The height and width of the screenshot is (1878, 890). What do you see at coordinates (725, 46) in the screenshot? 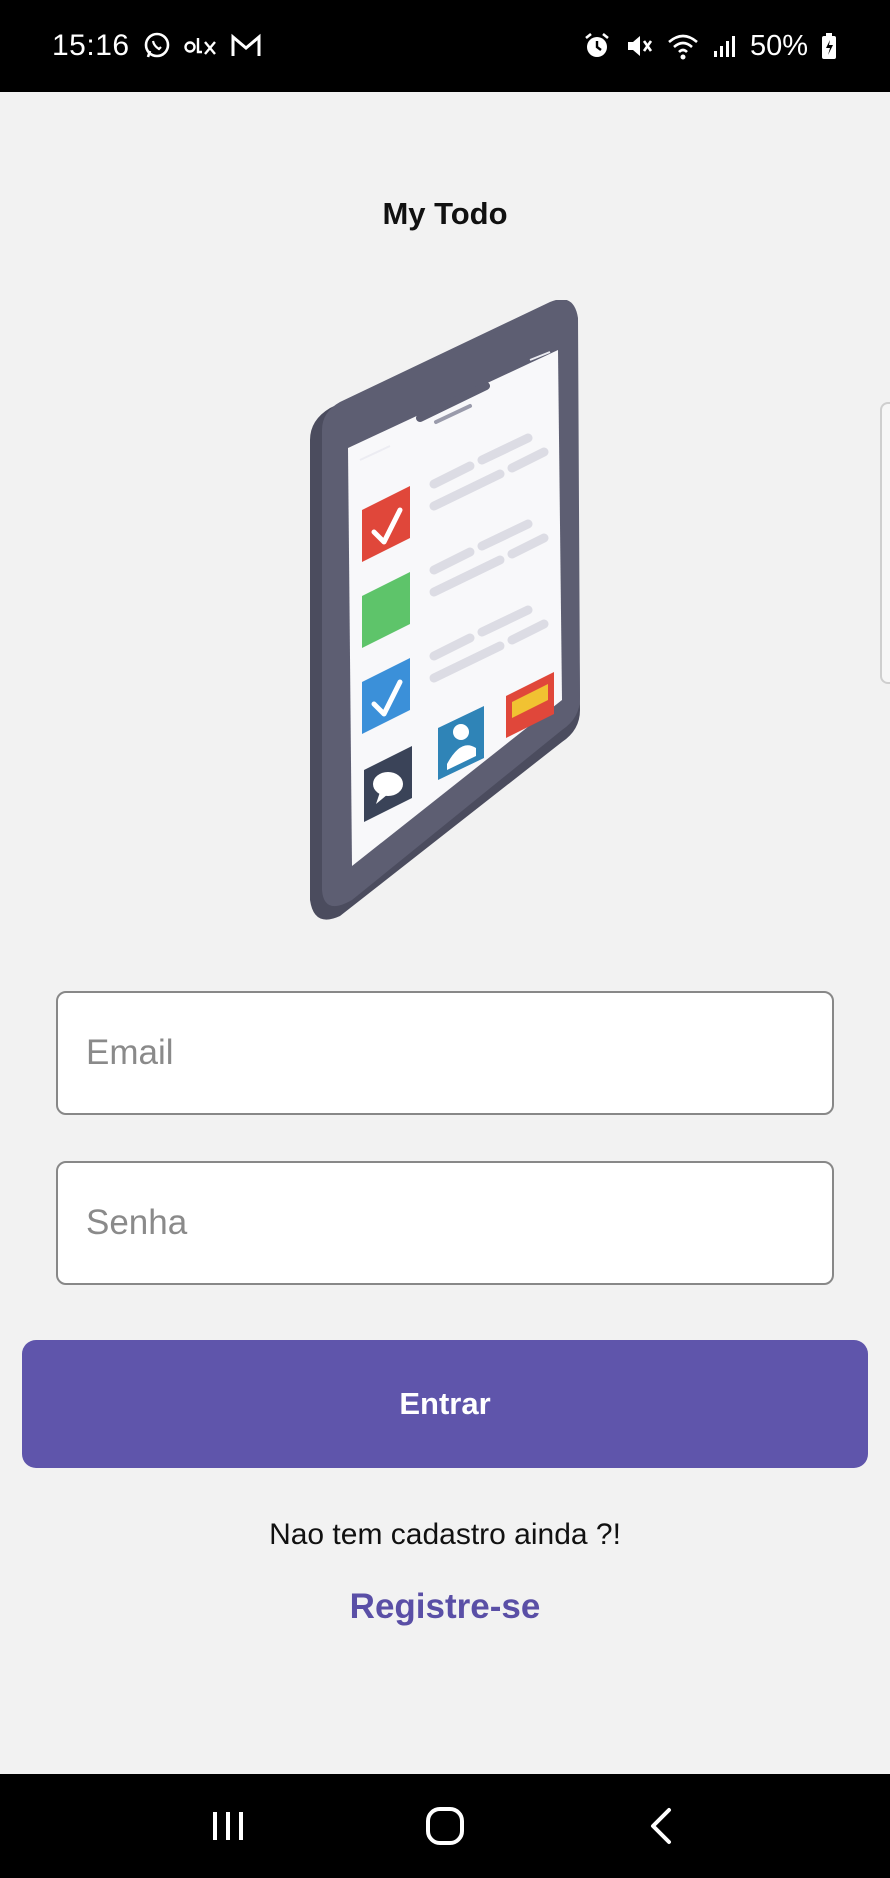
I see `signal-icon` at bounding box center [725, 46].